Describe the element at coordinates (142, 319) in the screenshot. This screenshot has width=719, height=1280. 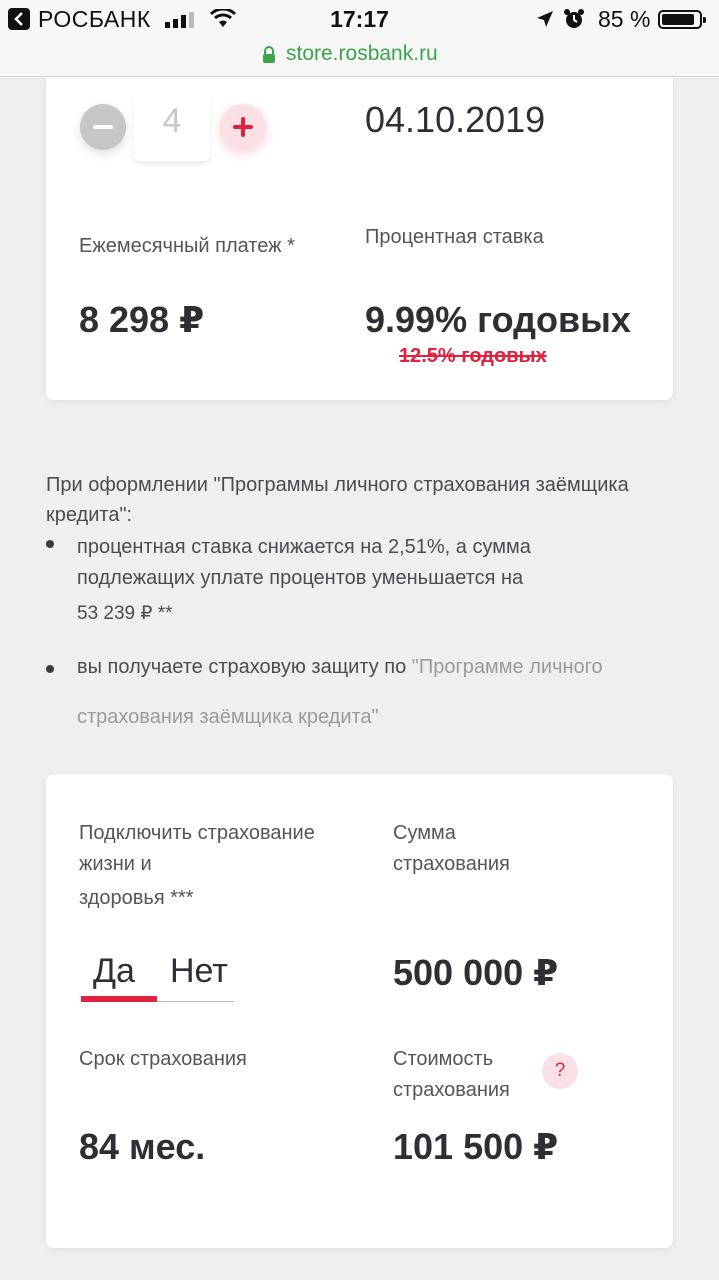
I see `monthly-payment-value: 8 298 ₽` at that location.